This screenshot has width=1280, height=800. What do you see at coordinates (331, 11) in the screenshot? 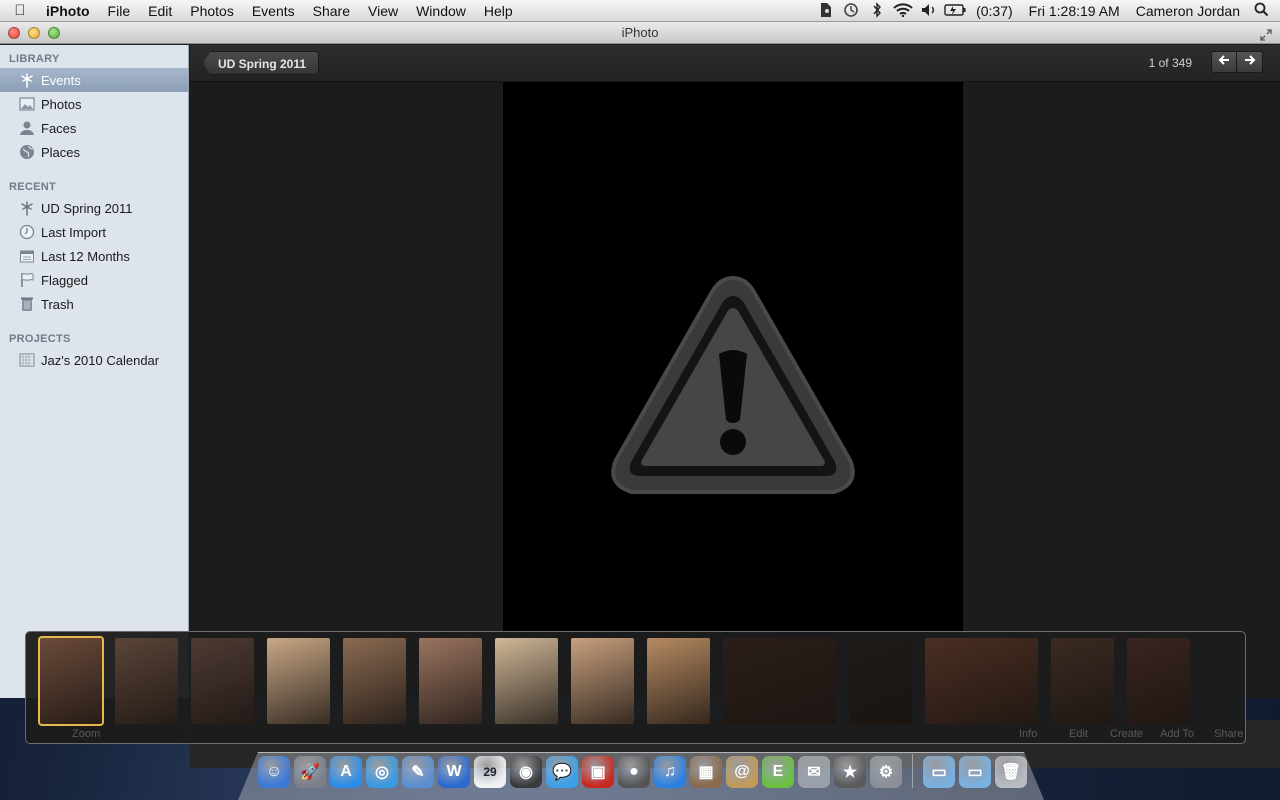
I see `menu-share: Share` at bounding box center [331, 11].